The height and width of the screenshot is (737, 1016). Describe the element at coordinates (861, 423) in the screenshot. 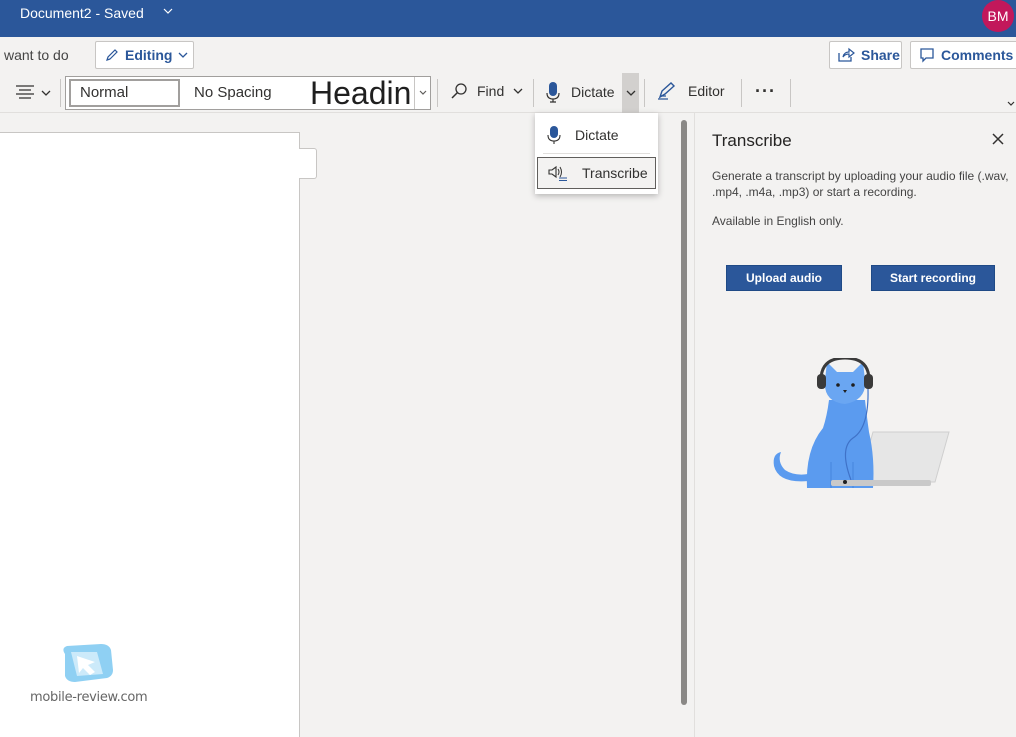

I see `cat-with-headphones-illustration` at that location.